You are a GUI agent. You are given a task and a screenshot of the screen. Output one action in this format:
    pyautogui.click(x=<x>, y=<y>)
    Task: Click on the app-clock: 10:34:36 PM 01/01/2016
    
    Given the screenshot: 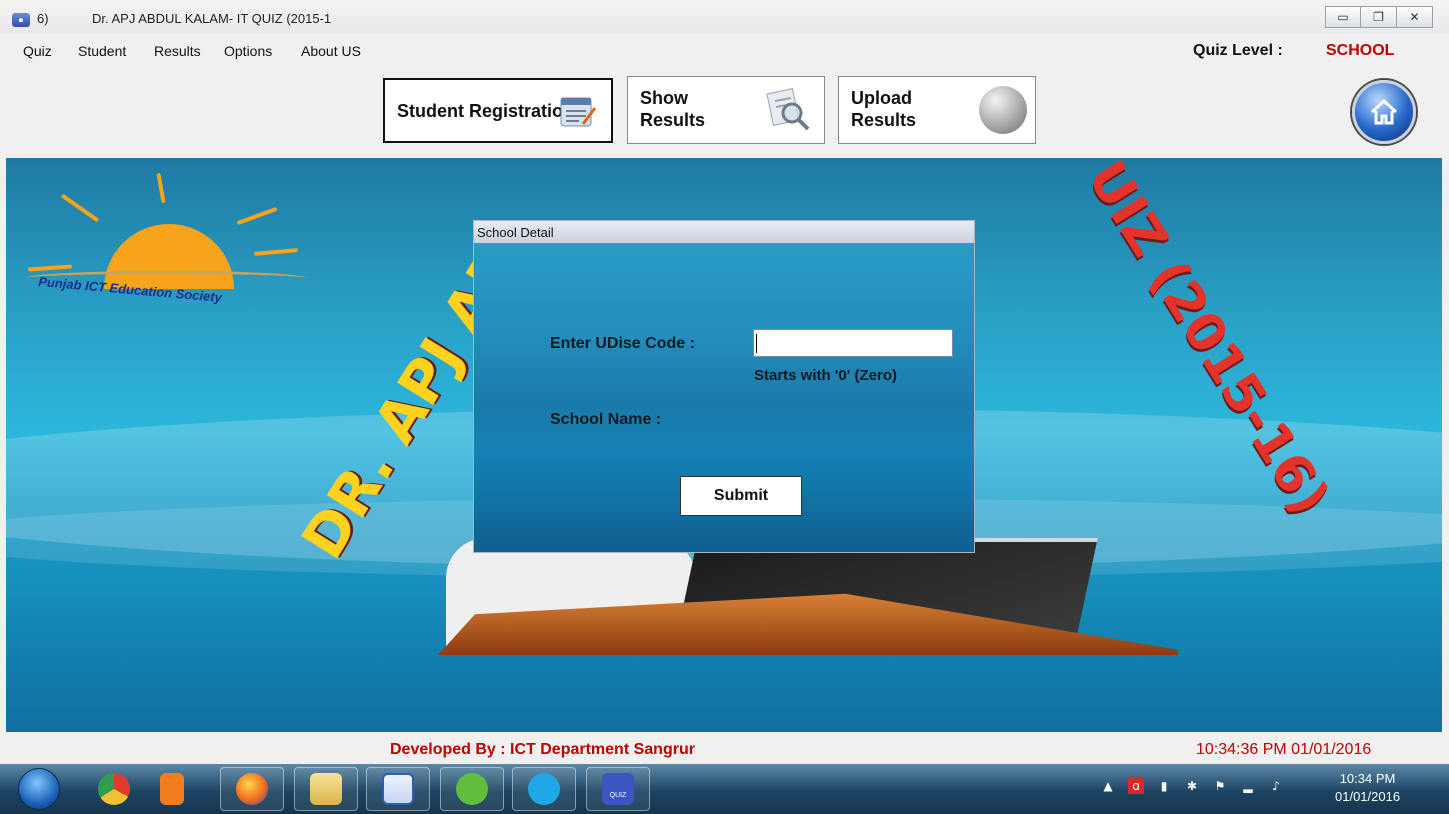 What is the action you would take?
    pyautogui.click(x=1284, y=749)
    